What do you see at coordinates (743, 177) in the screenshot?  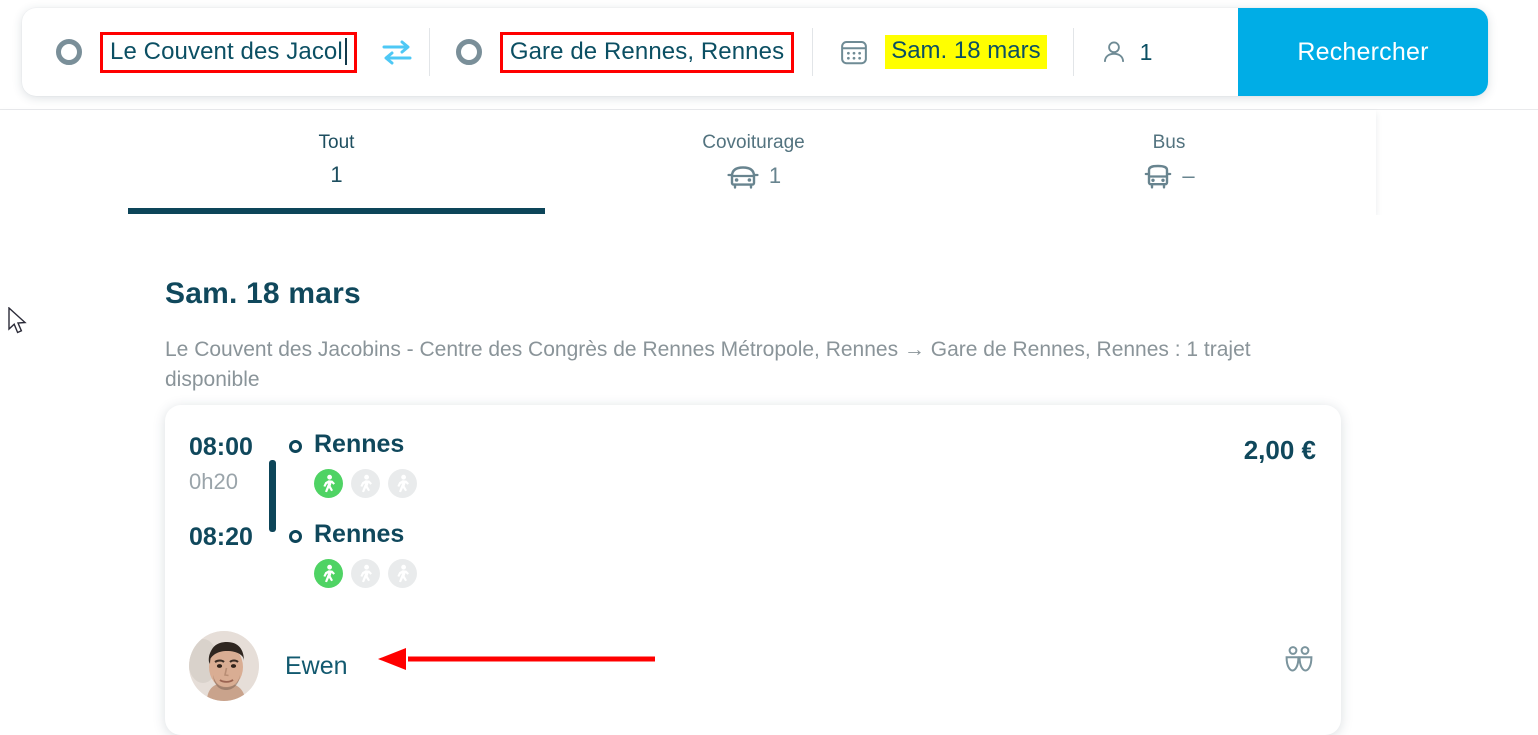 I see `car-icon` at bounding box center [743, 177].